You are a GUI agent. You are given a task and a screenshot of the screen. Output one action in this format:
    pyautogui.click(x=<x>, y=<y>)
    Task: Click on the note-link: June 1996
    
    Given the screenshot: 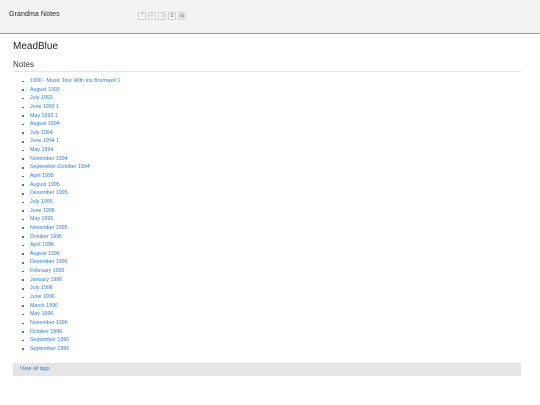 What is the action you would take?
    pyautogui.click(x=69, y=297)
    